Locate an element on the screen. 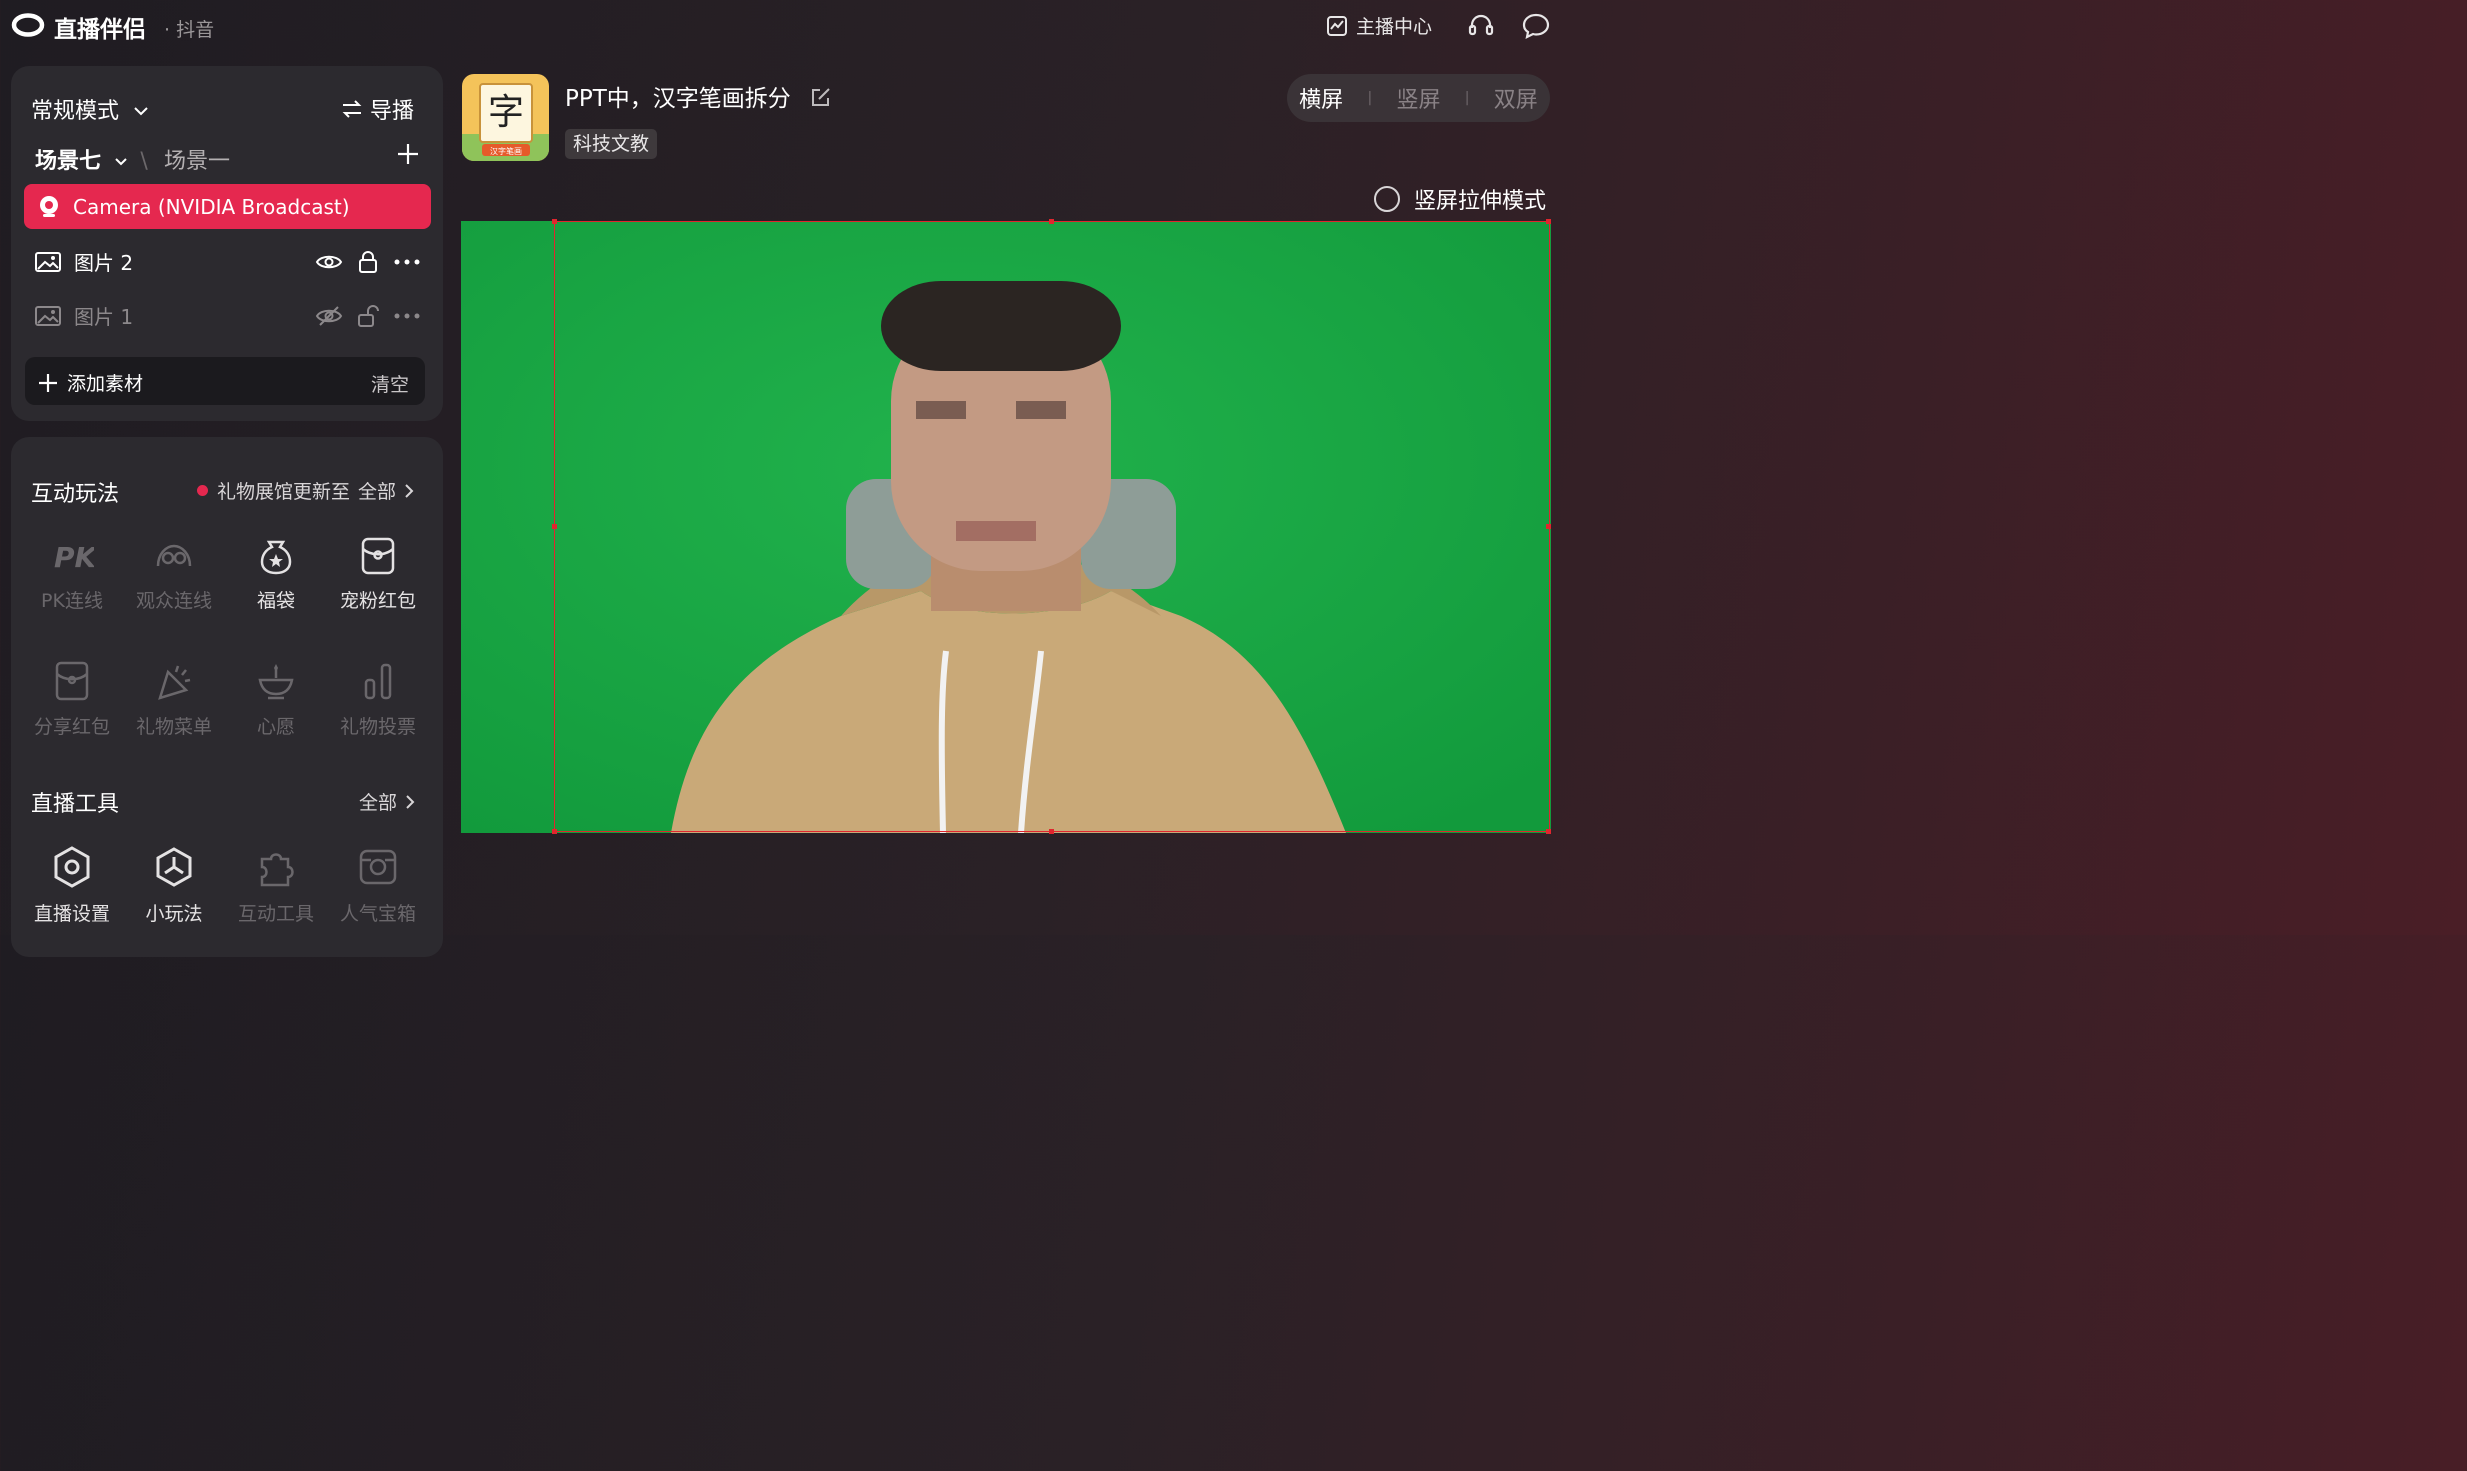 The height and width of the screenshot is (1471, 2467). mini-game-icon is located at coordinates (174, 867).